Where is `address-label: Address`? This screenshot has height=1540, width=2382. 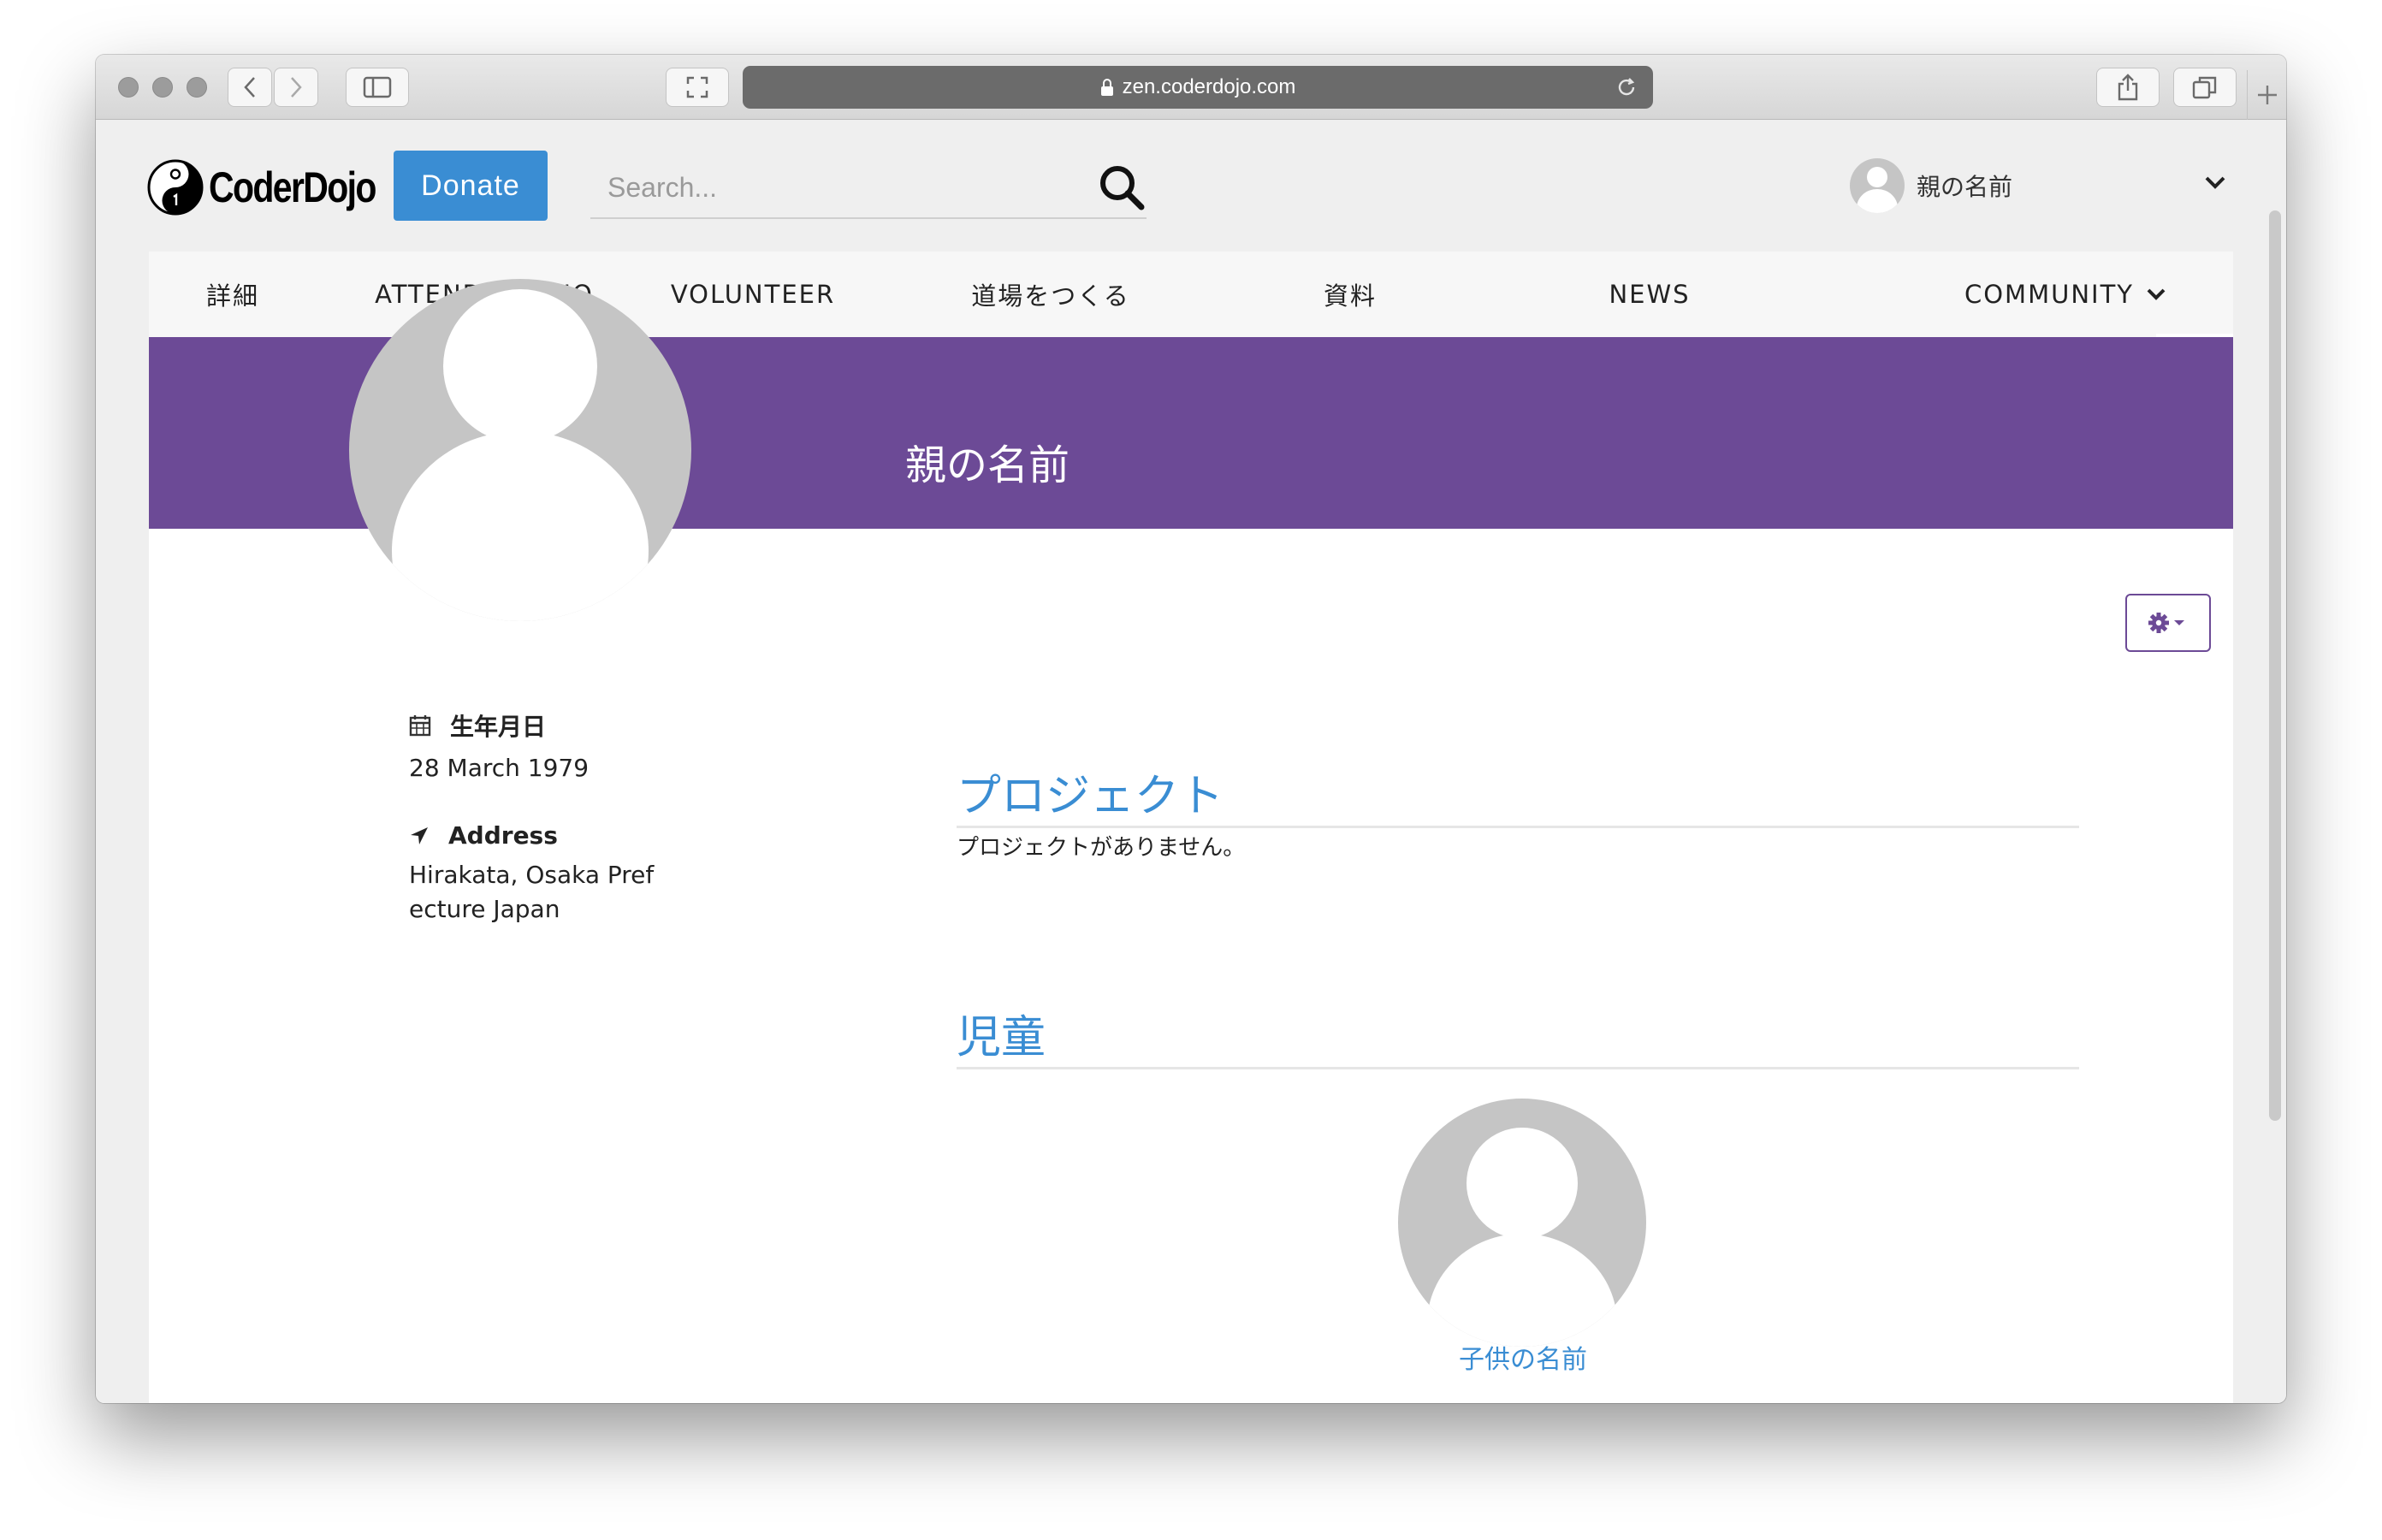
address-label: Address is located at coordinates (503, 835).